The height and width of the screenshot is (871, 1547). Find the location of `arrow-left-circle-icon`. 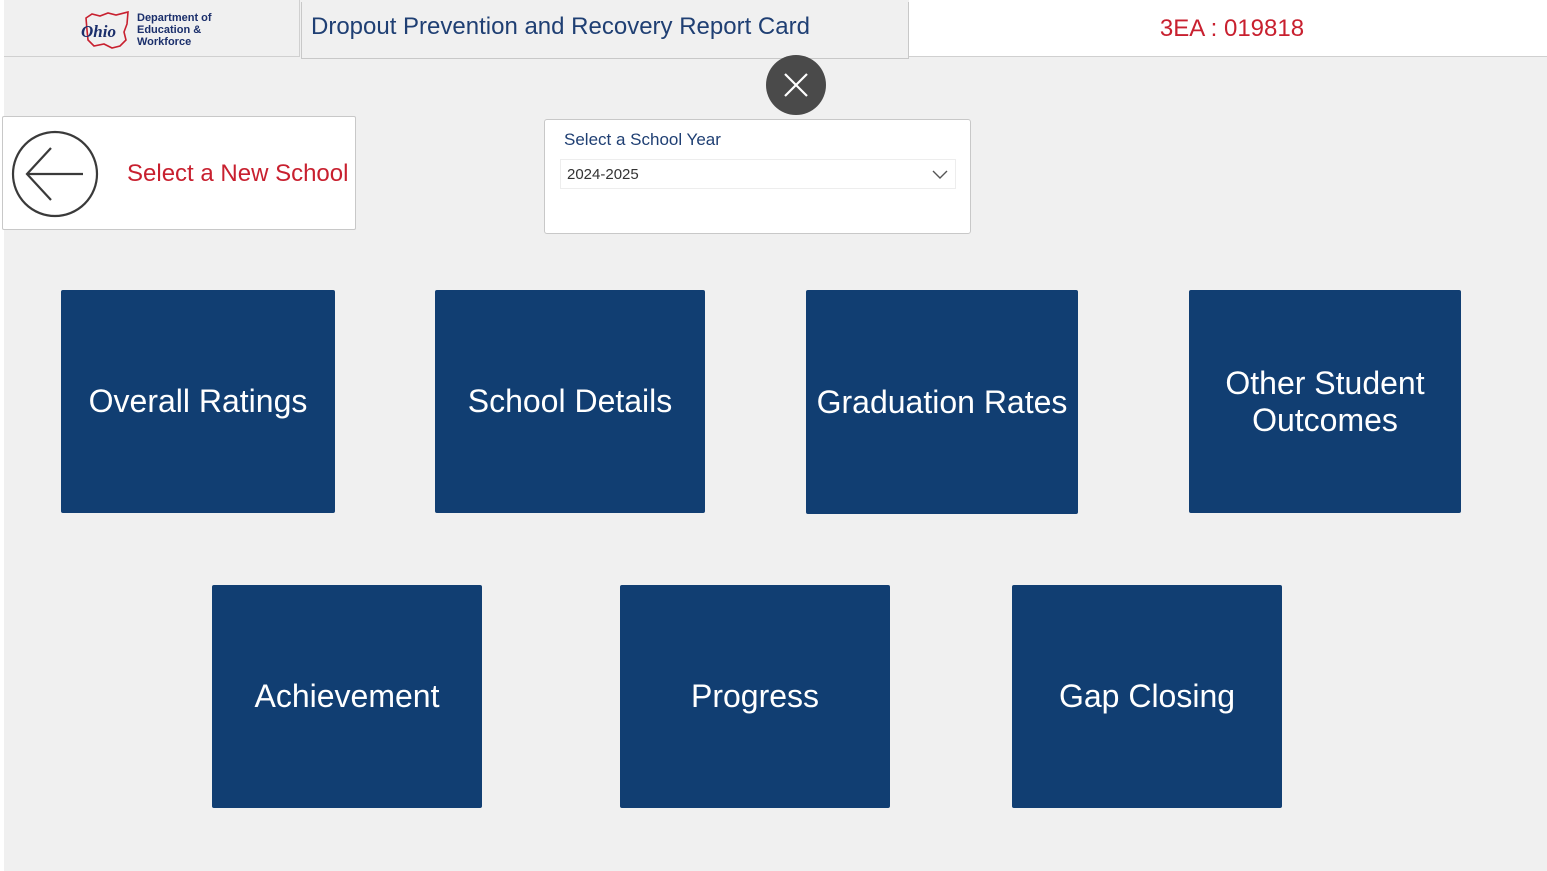

arrow-left-circle-icon is located at coordinates (55, 174).